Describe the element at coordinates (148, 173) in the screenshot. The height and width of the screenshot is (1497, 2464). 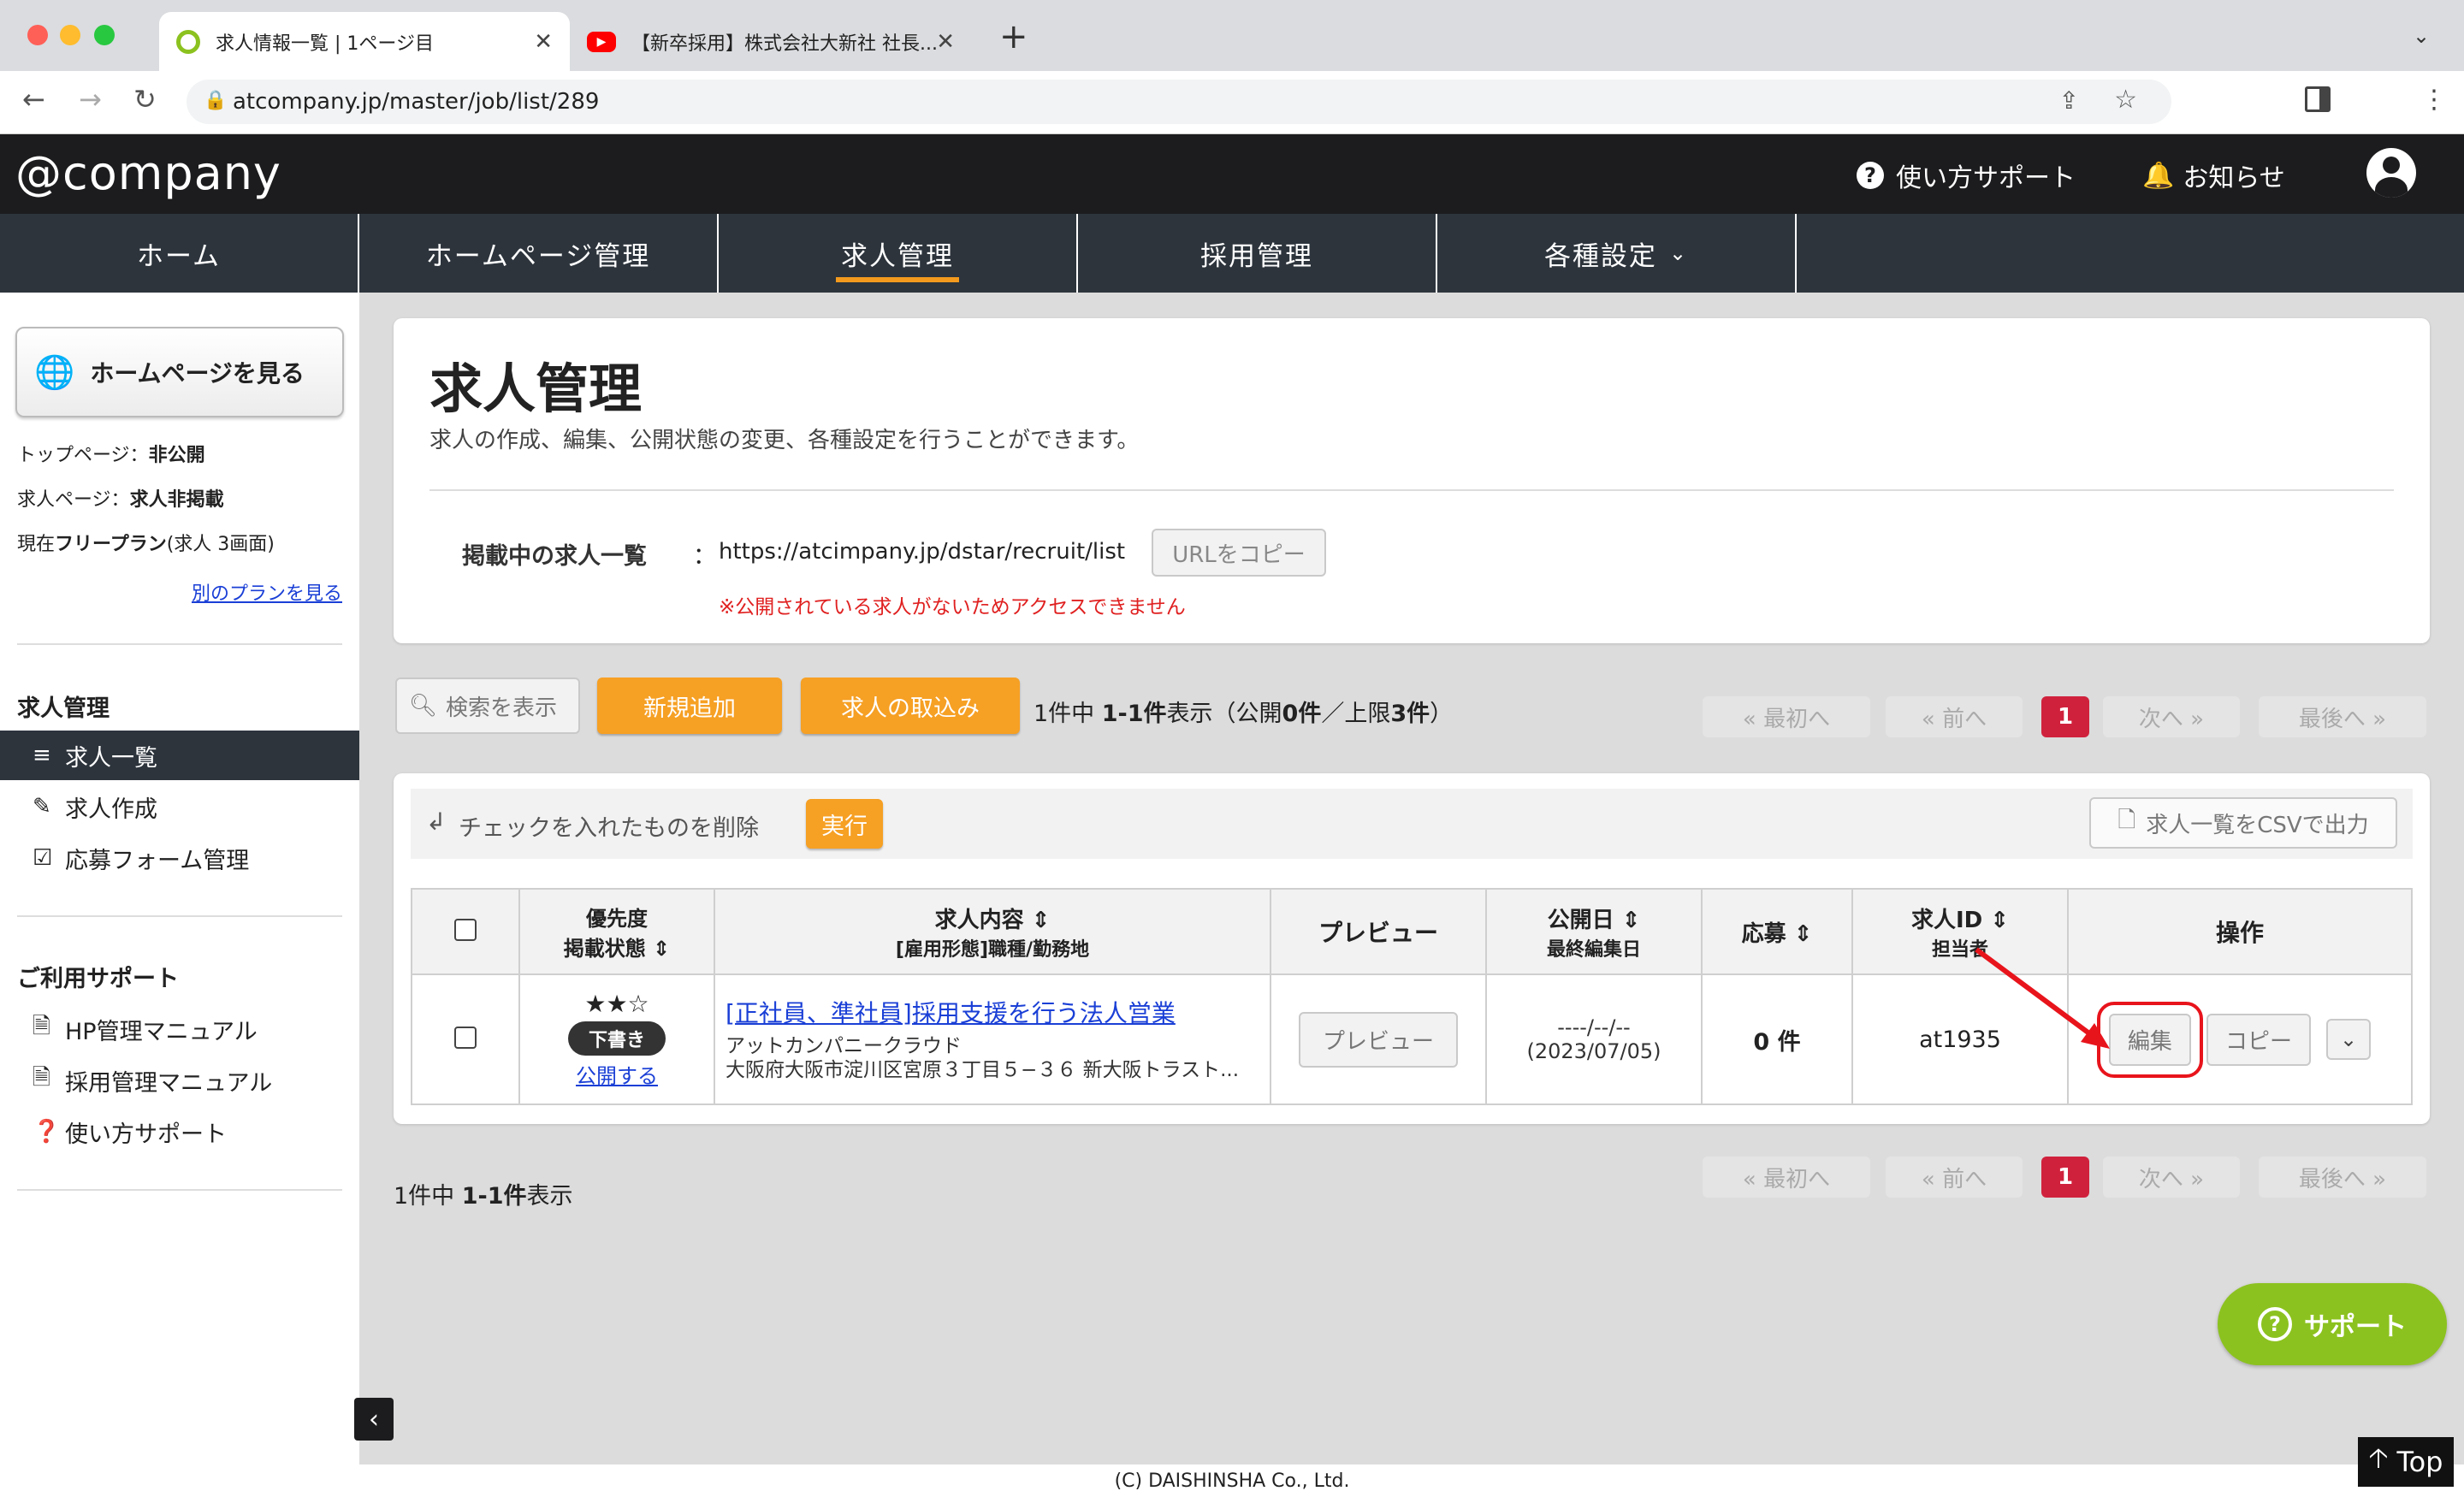
I see `atcompany-logo: @company` at that location.